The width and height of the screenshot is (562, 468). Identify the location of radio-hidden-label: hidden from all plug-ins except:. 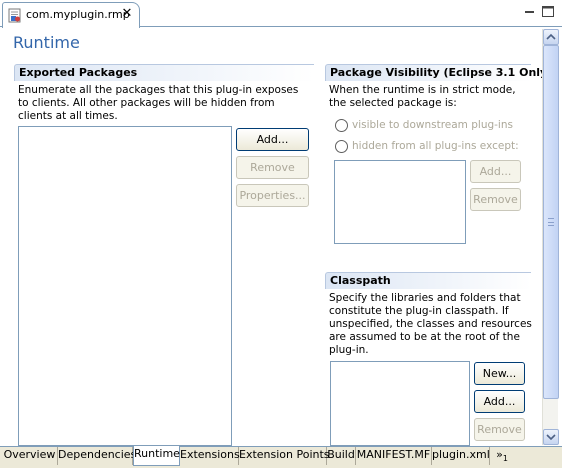
(435, 146).